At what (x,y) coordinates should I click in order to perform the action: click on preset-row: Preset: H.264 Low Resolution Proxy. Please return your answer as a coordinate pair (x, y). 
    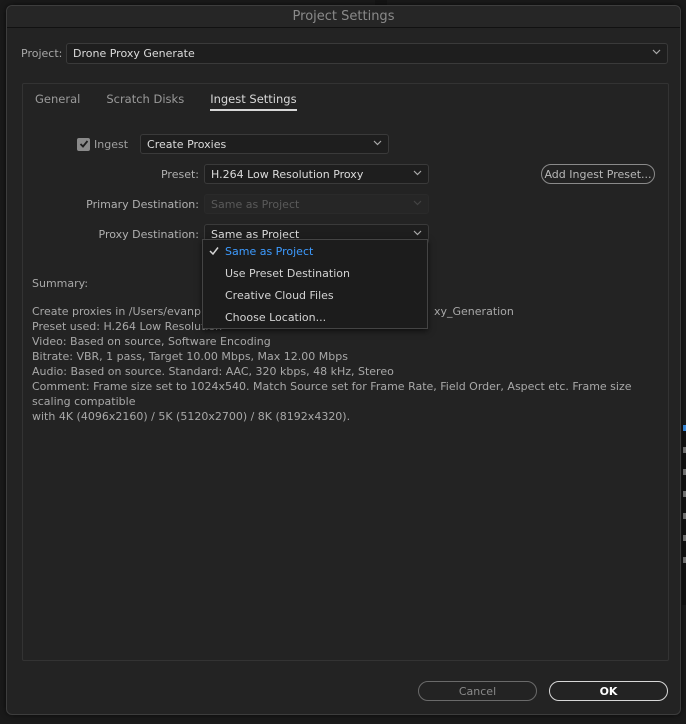
    Looking at the image, I should click on (246, 174).